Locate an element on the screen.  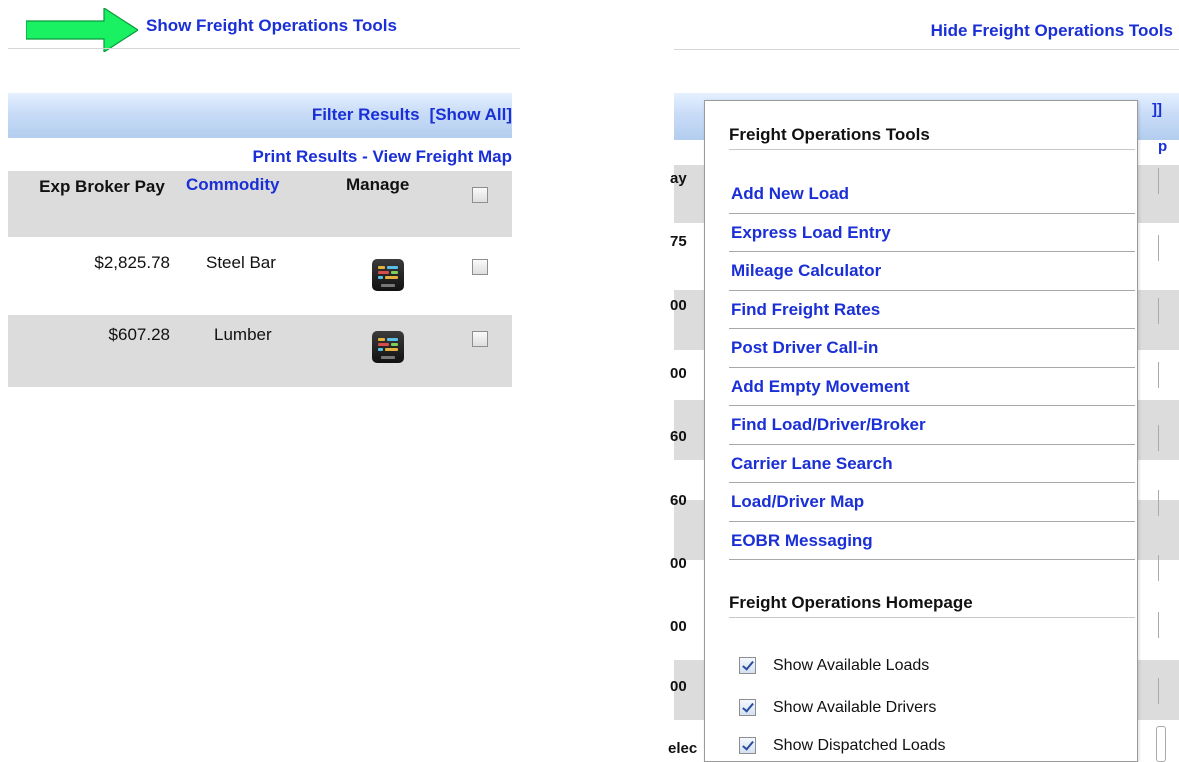
green-arrow-icon is located at coordinates (82, 30).